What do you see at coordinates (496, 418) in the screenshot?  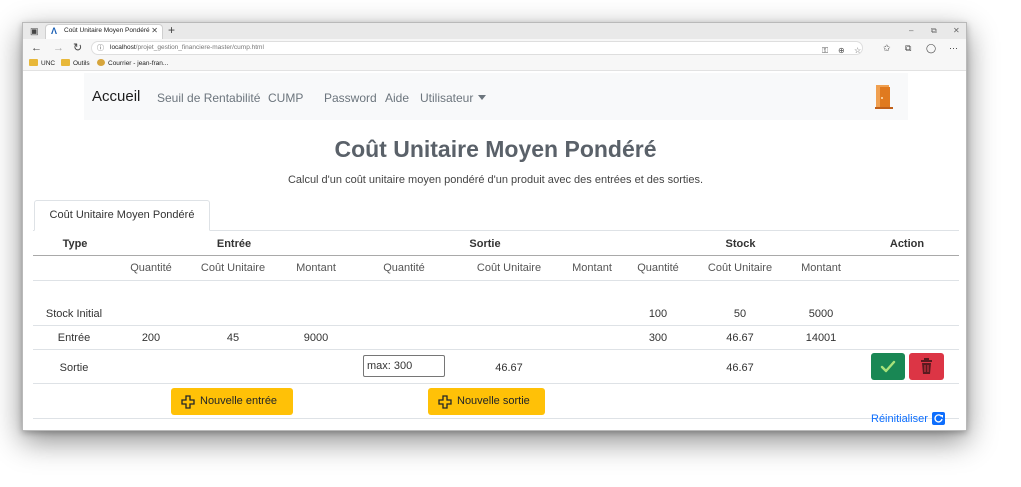 I see `table-bottom-divider` at bounding box center [496, 418].